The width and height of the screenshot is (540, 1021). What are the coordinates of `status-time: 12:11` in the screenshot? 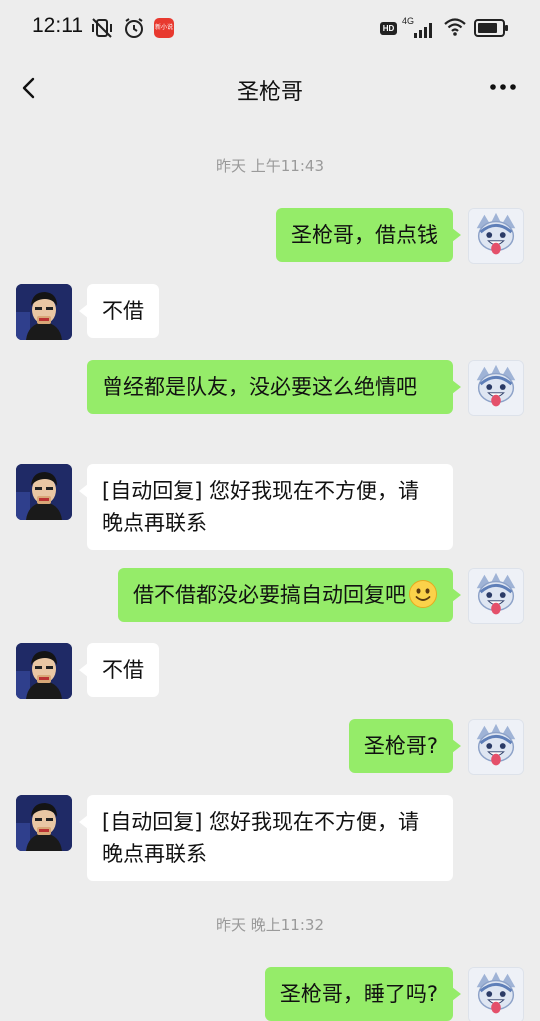 It's located at (57, 25).